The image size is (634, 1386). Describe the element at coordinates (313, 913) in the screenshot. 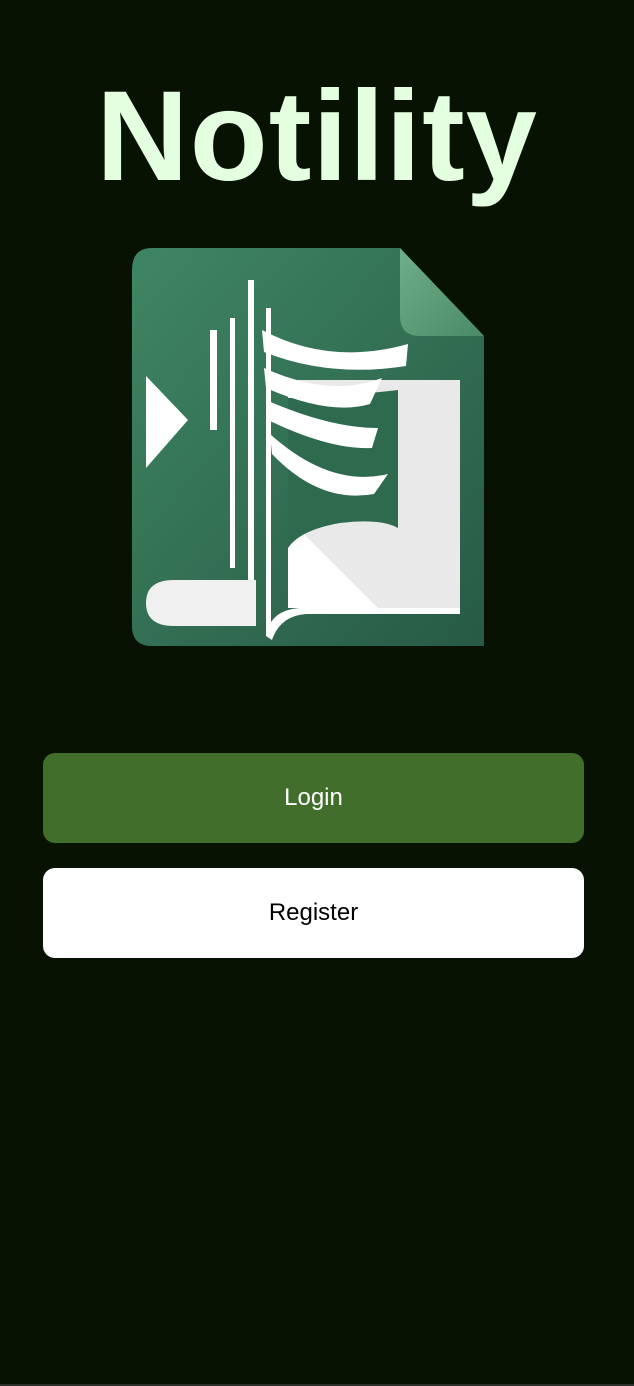

I see `register-button: Register` at that location.